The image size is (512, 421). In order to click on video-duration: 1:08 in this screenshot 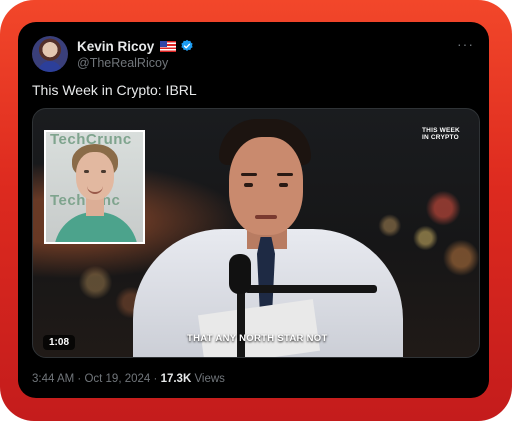, I will do `click(59, 342)`.